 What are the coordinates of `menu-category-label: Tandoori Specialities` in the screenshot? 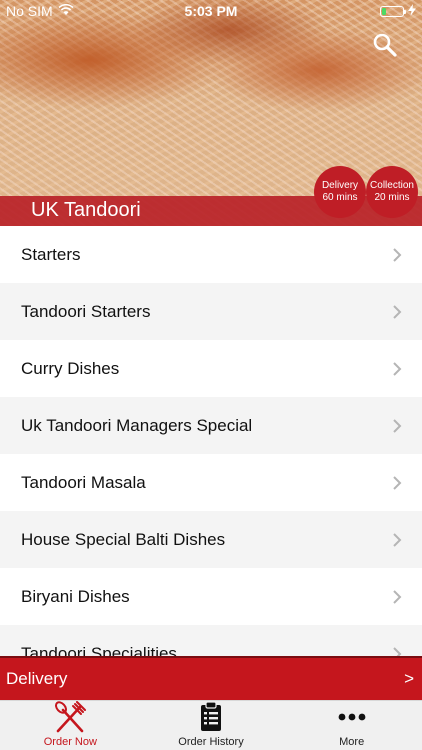 It's located at (99, 650).